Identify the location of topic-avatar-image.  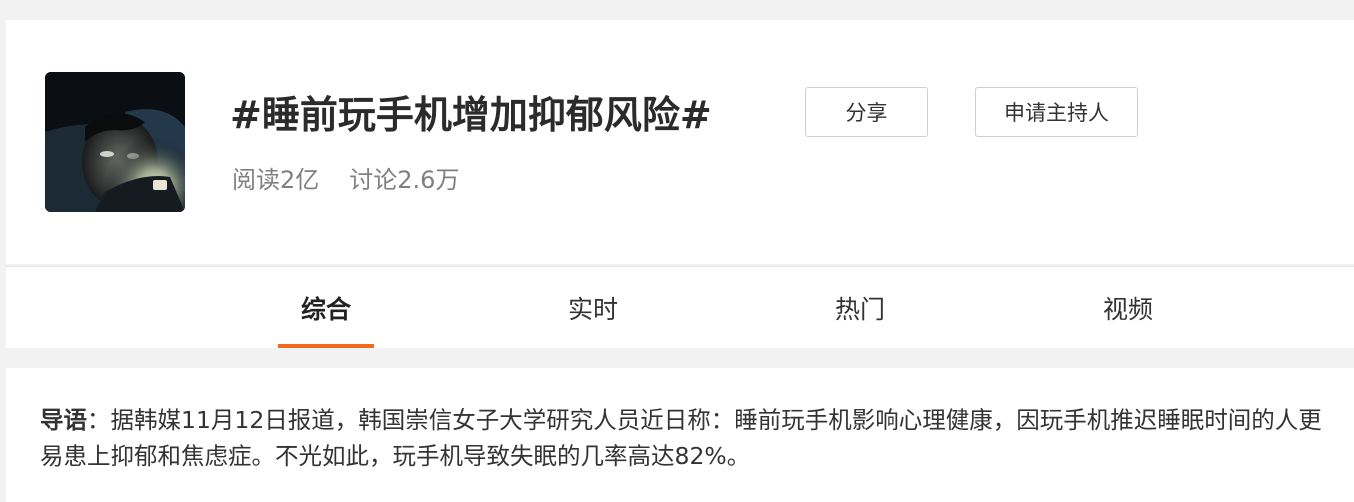
(115, 142).